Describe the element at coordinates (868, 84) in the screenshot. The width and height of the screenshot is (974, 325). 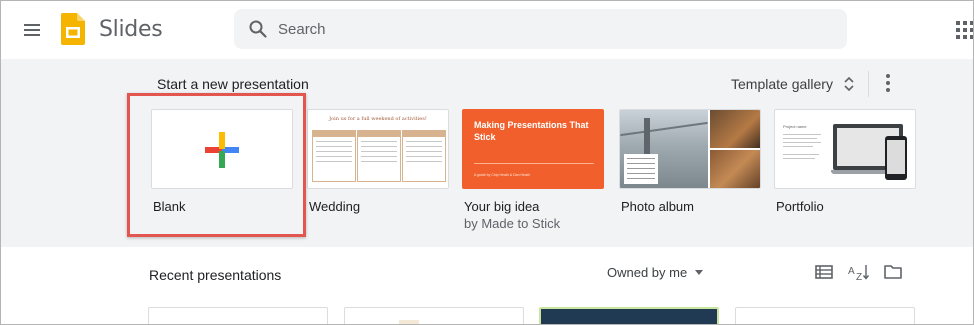
I see `divider` at that location.